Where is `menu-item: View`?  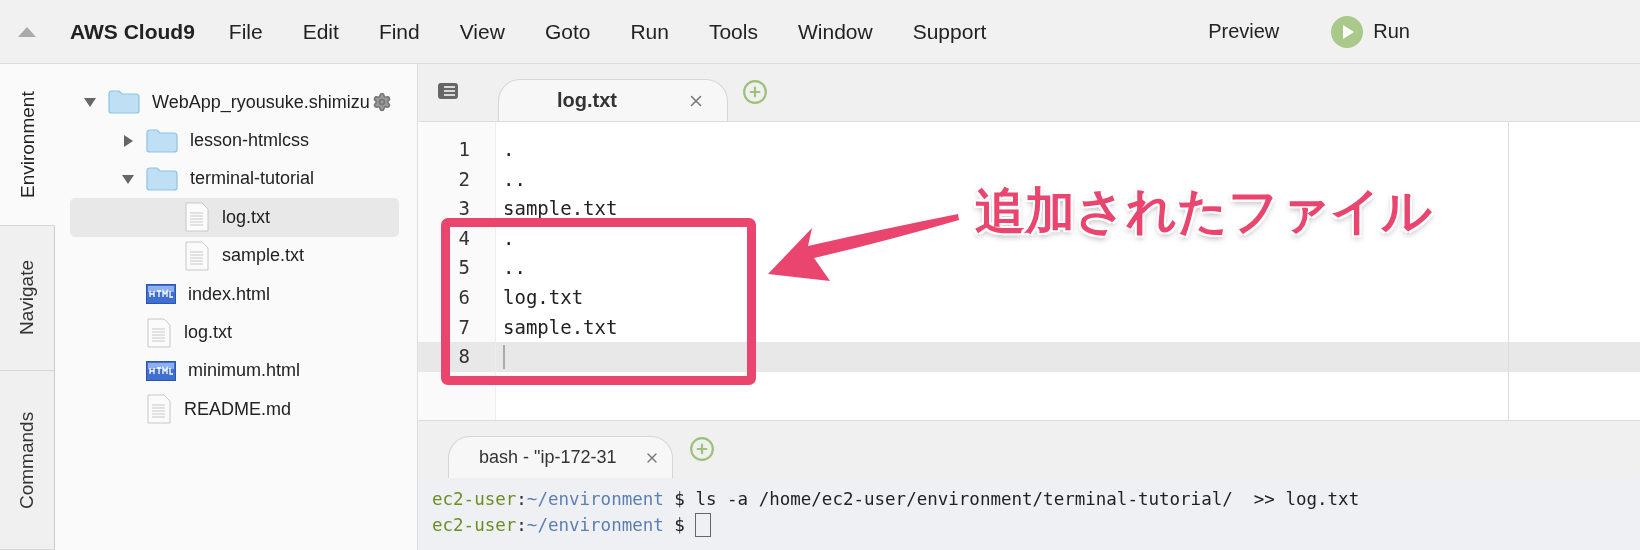 menu-item: View is located at coordinates (482, 31).